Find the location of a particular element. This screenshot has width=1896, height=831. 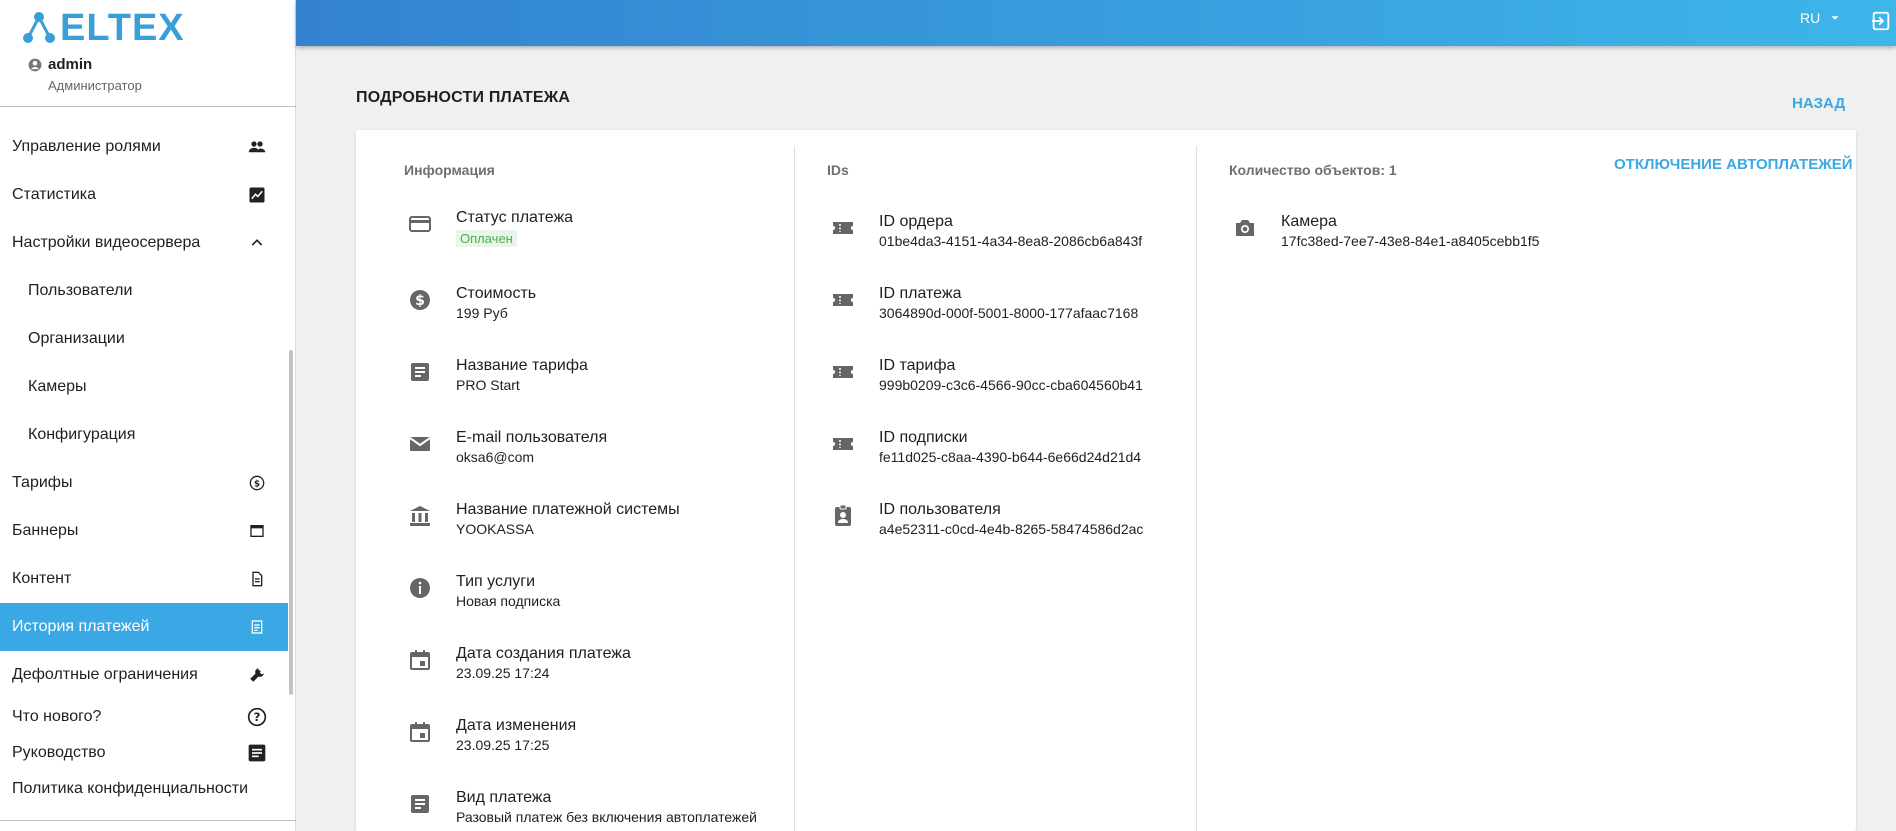

info-service-type: Тип услуги Новая подписка is located at coordinates (484, 591).